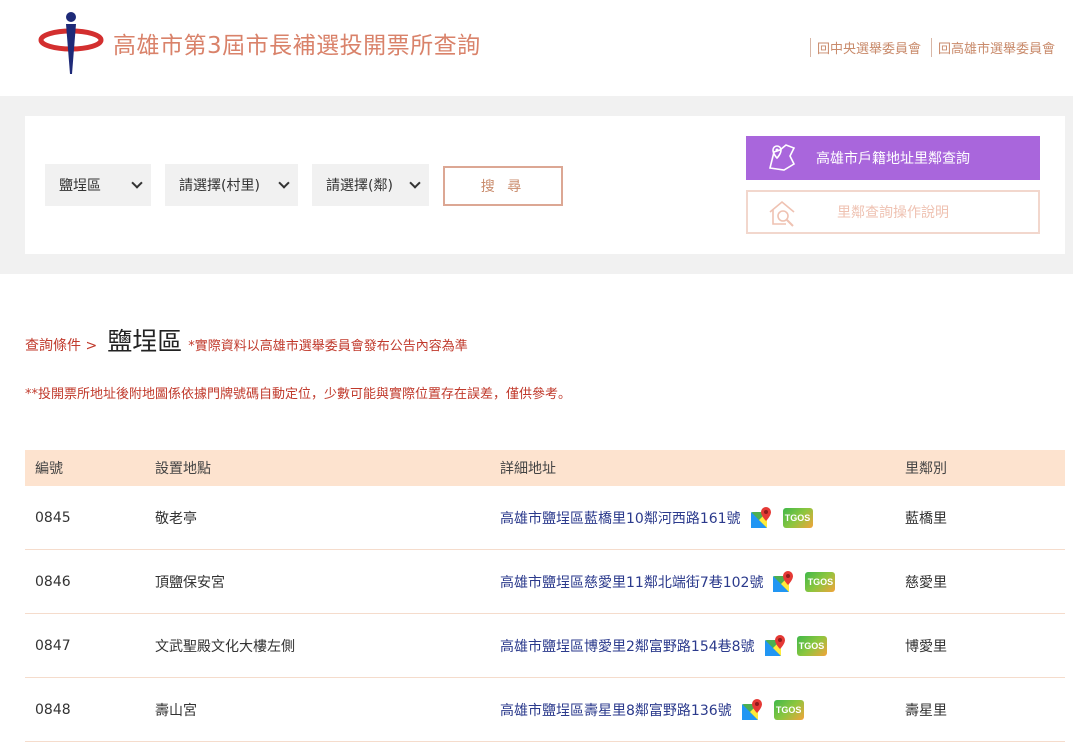 The image size is (1073, 742). I want to click on village-select: 請選擇(村里), so click(231, 185).